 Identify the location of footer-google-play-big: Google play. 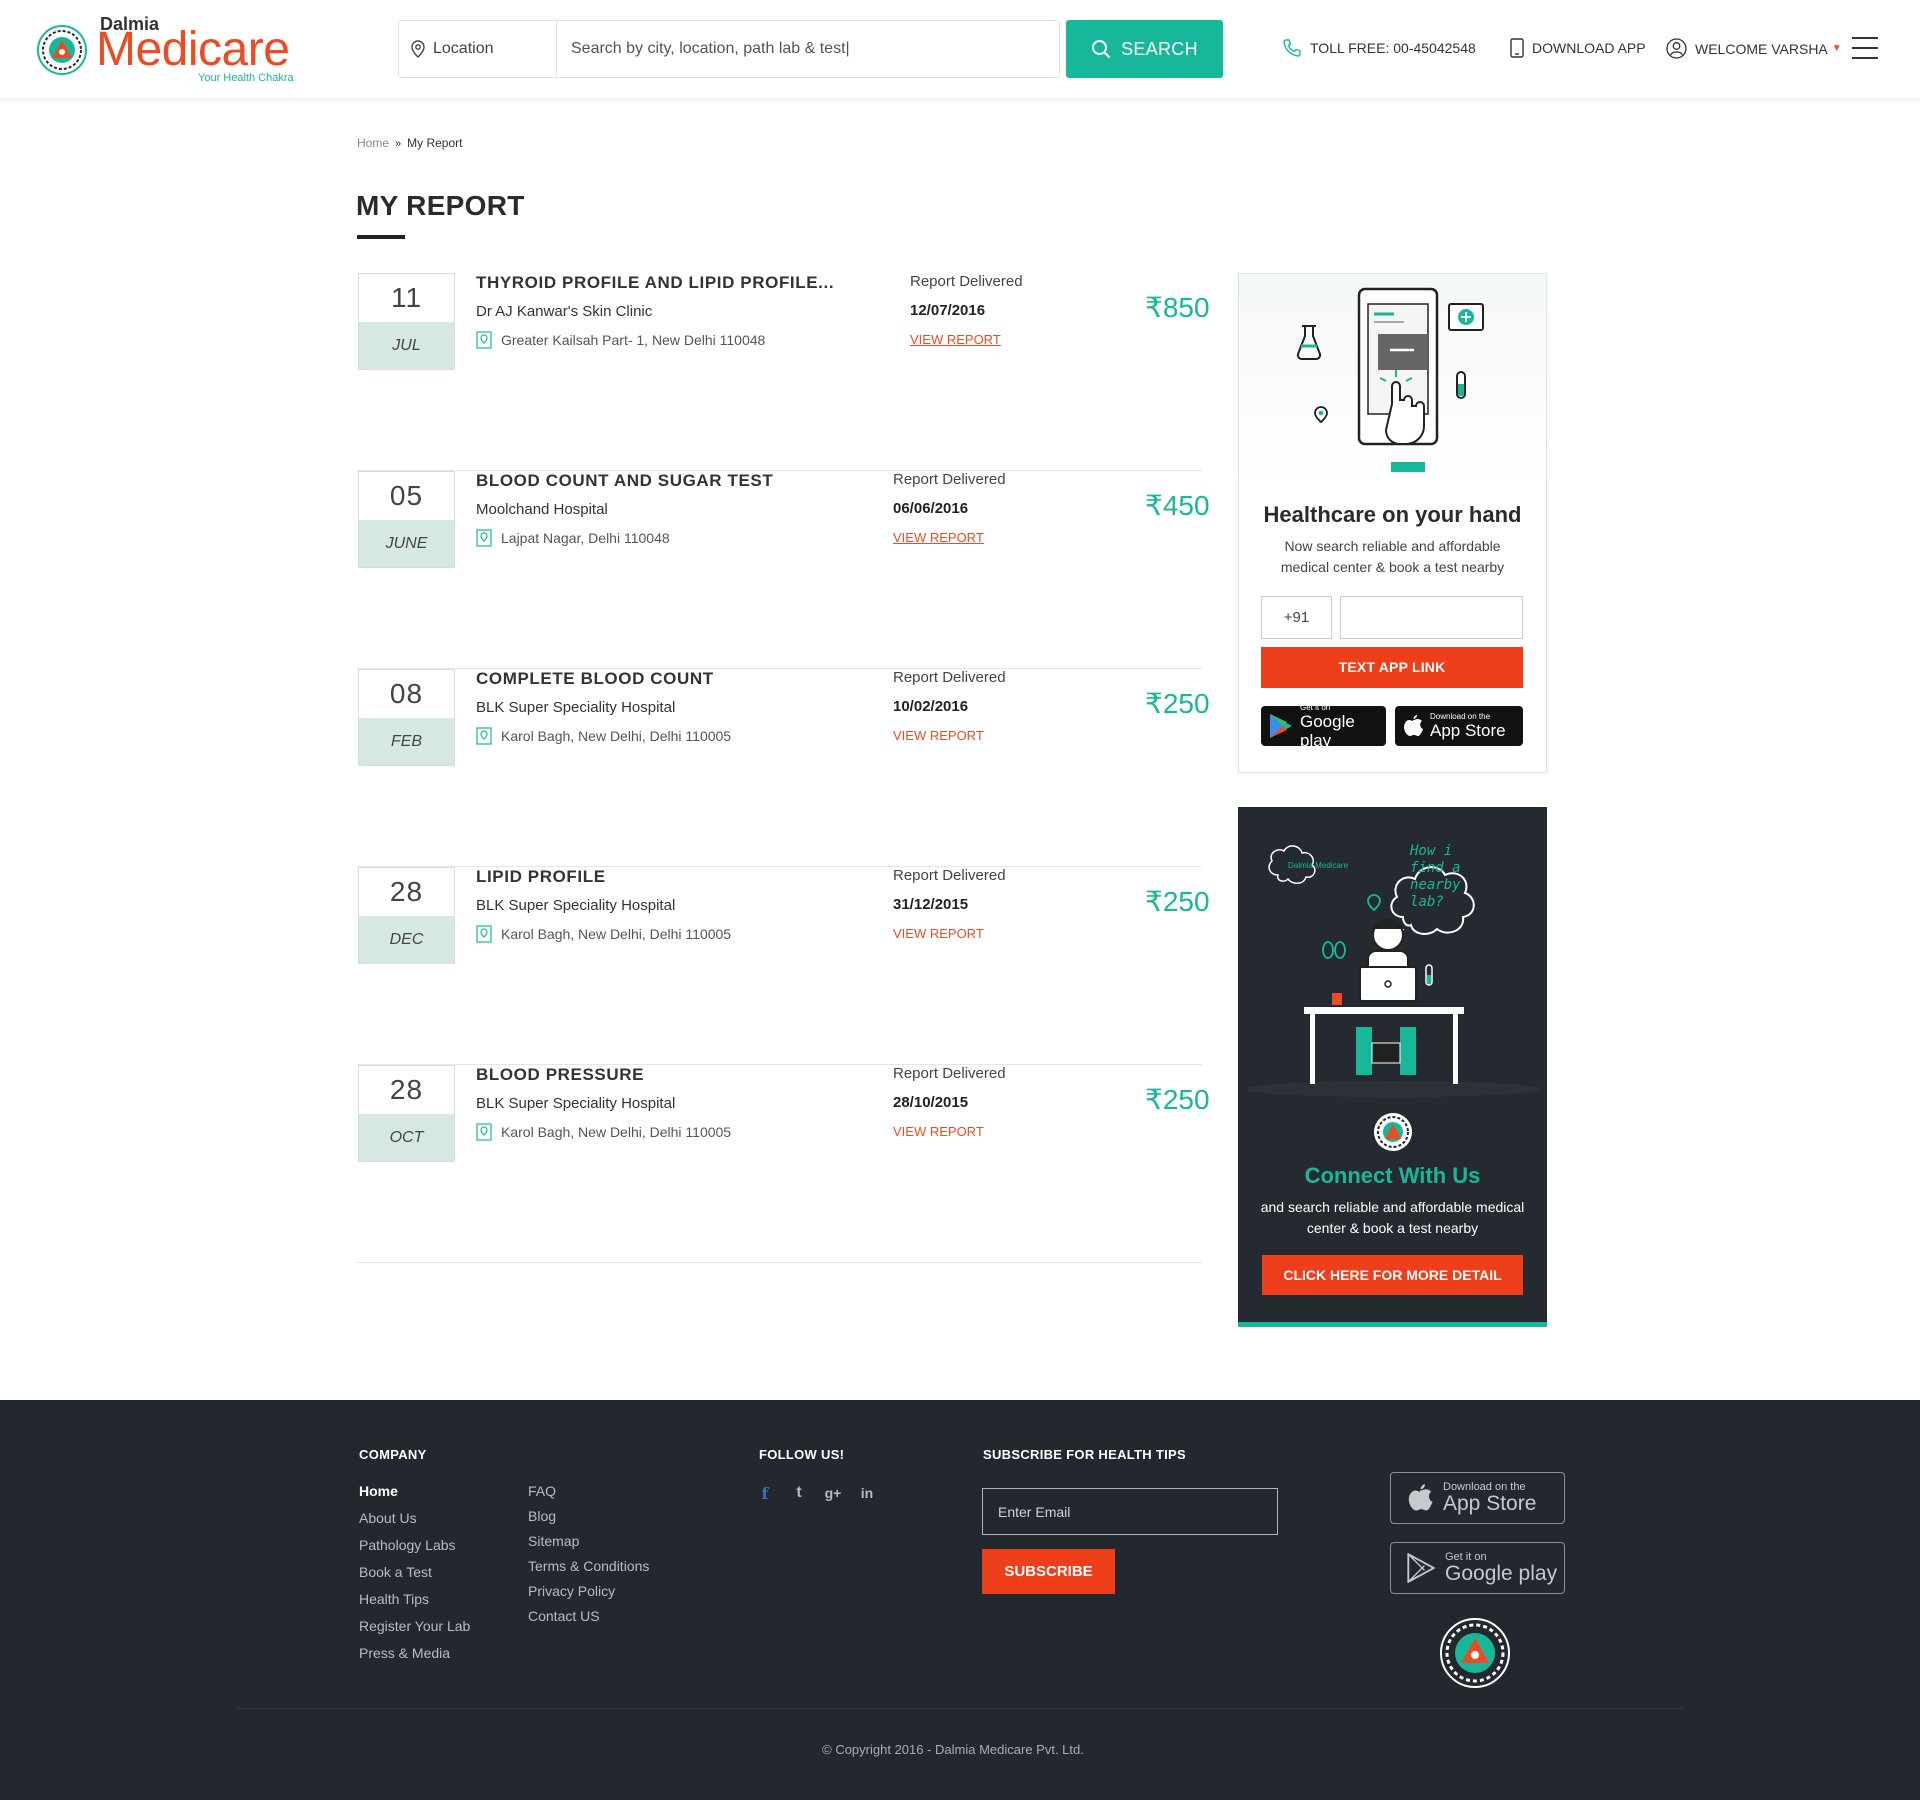
(1501, 1573).